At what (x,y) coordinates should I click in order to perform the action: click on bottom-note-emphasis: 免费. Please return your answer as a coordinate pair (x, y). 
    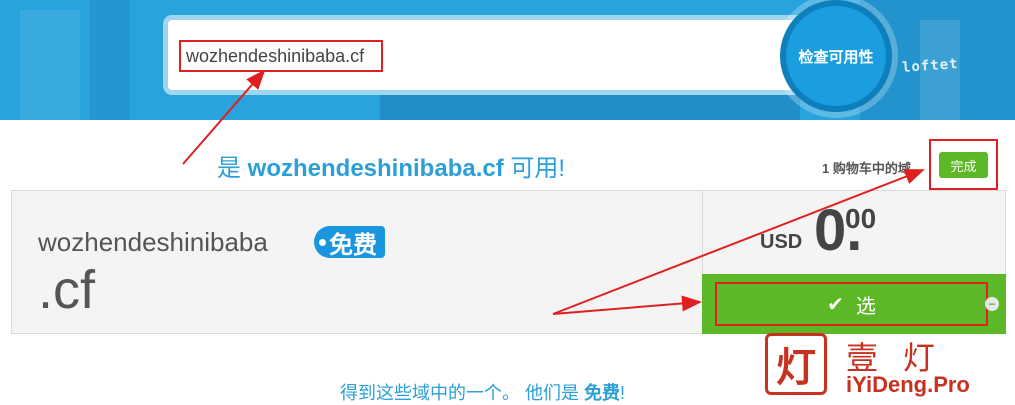
    Looking at the image, I should click on (602, 393).